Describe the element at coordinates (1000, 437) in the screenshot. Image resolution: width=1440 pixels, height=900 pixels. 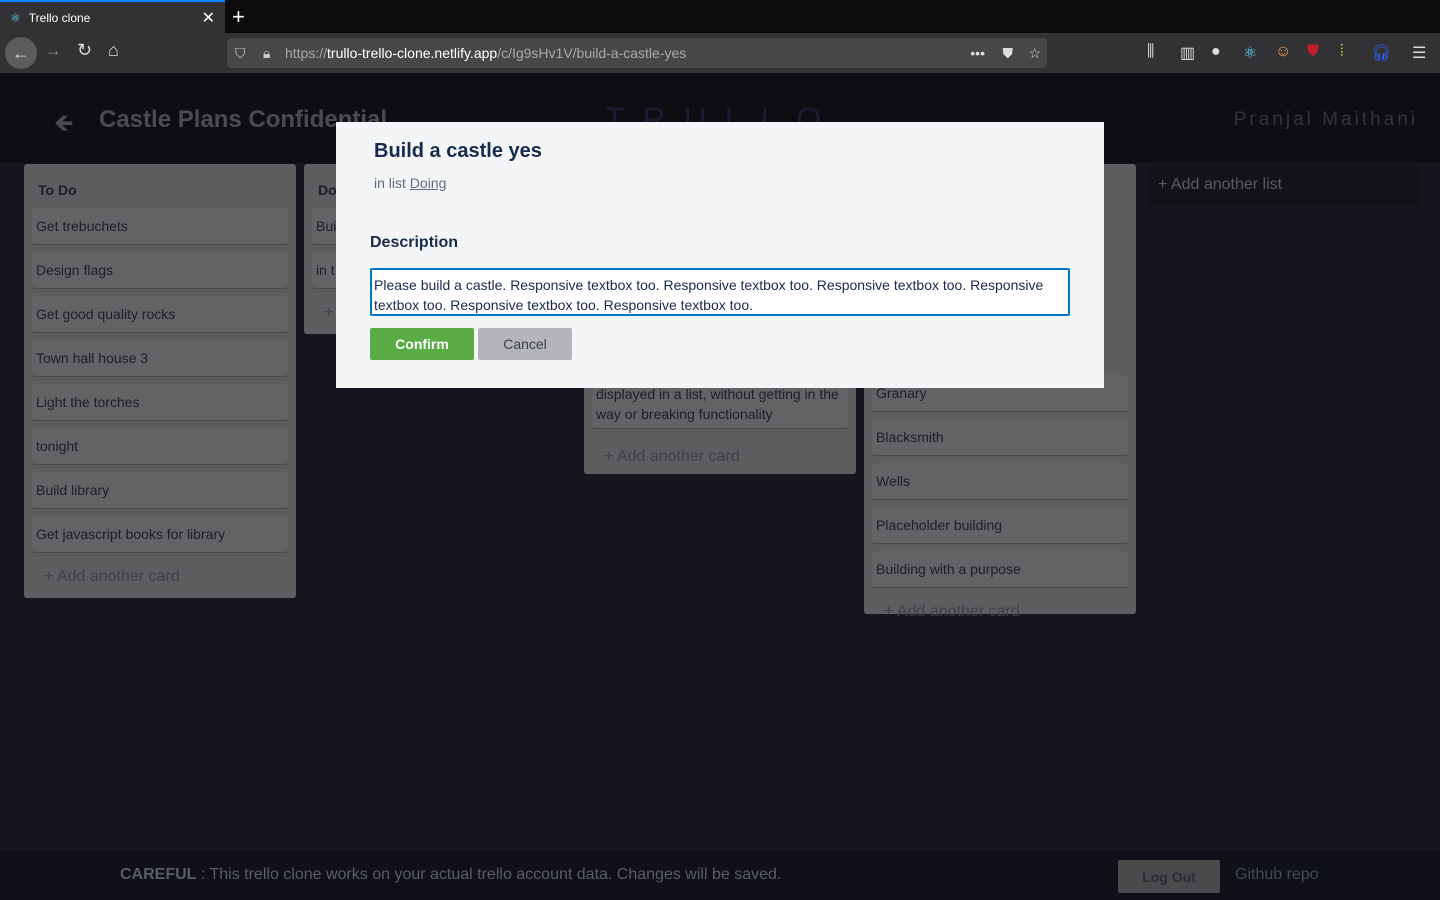
I see `card: Blacksmith` at that location.